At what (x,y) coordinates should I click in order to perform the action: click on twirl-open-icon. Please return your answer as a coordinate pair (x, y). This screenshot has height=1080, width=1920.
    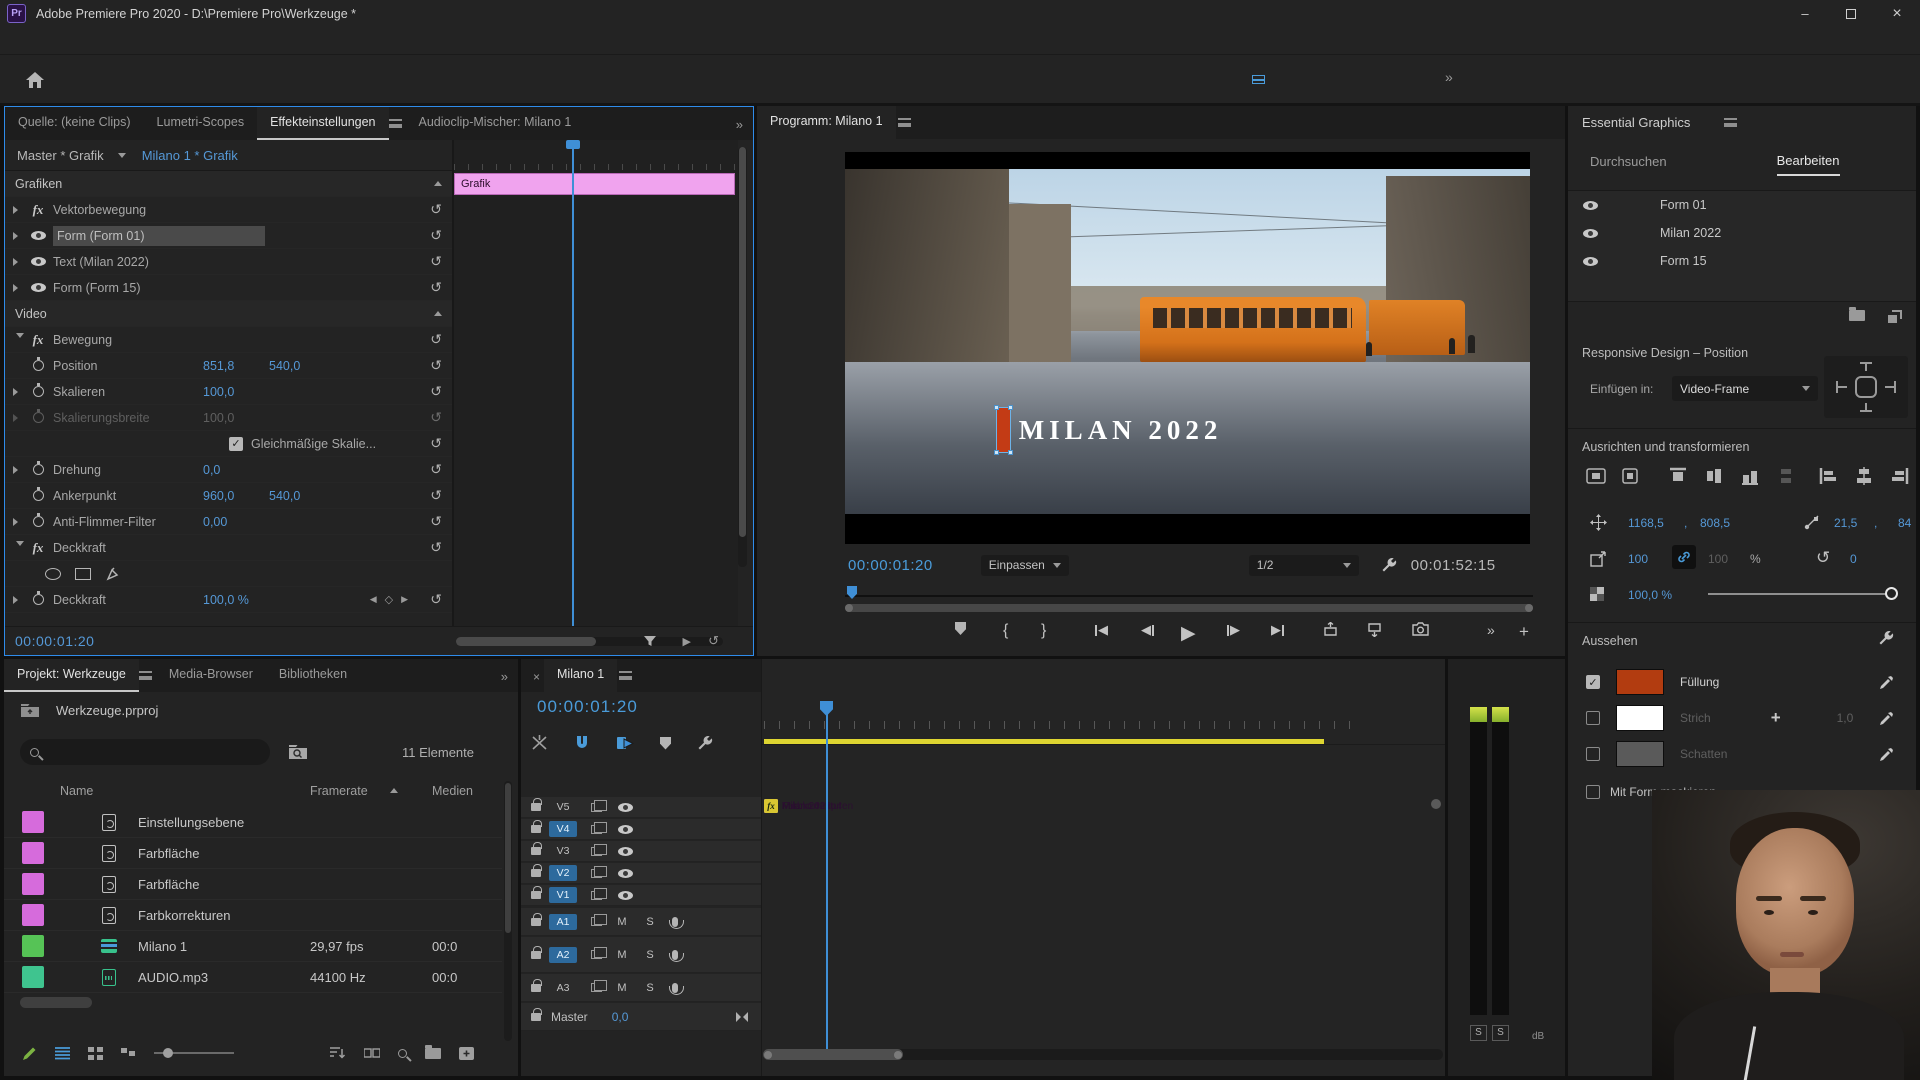
    Looking at the image, I should click on (20, 339).